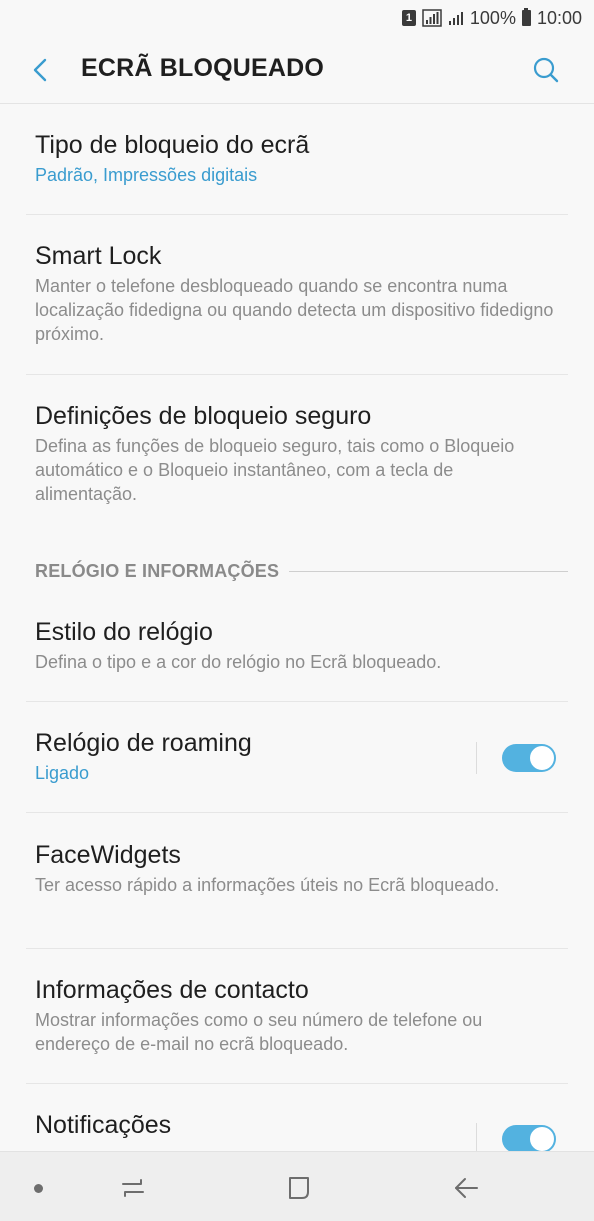  Describe the element at coordinates (124, 632) in the screenshot. I see `setting-title: Estilo do relógio` at that location.